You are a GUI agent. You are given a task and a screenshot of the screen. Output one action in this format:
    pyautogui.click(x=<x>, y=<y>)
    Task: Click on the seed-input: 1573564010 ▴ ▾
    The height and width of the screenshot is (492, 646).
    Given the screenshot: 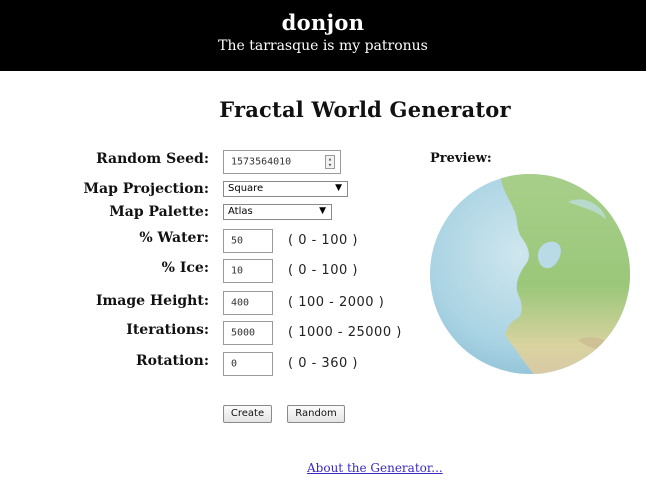 What is the action you would take?
    pyautogui.click(x=282, y=162)
    